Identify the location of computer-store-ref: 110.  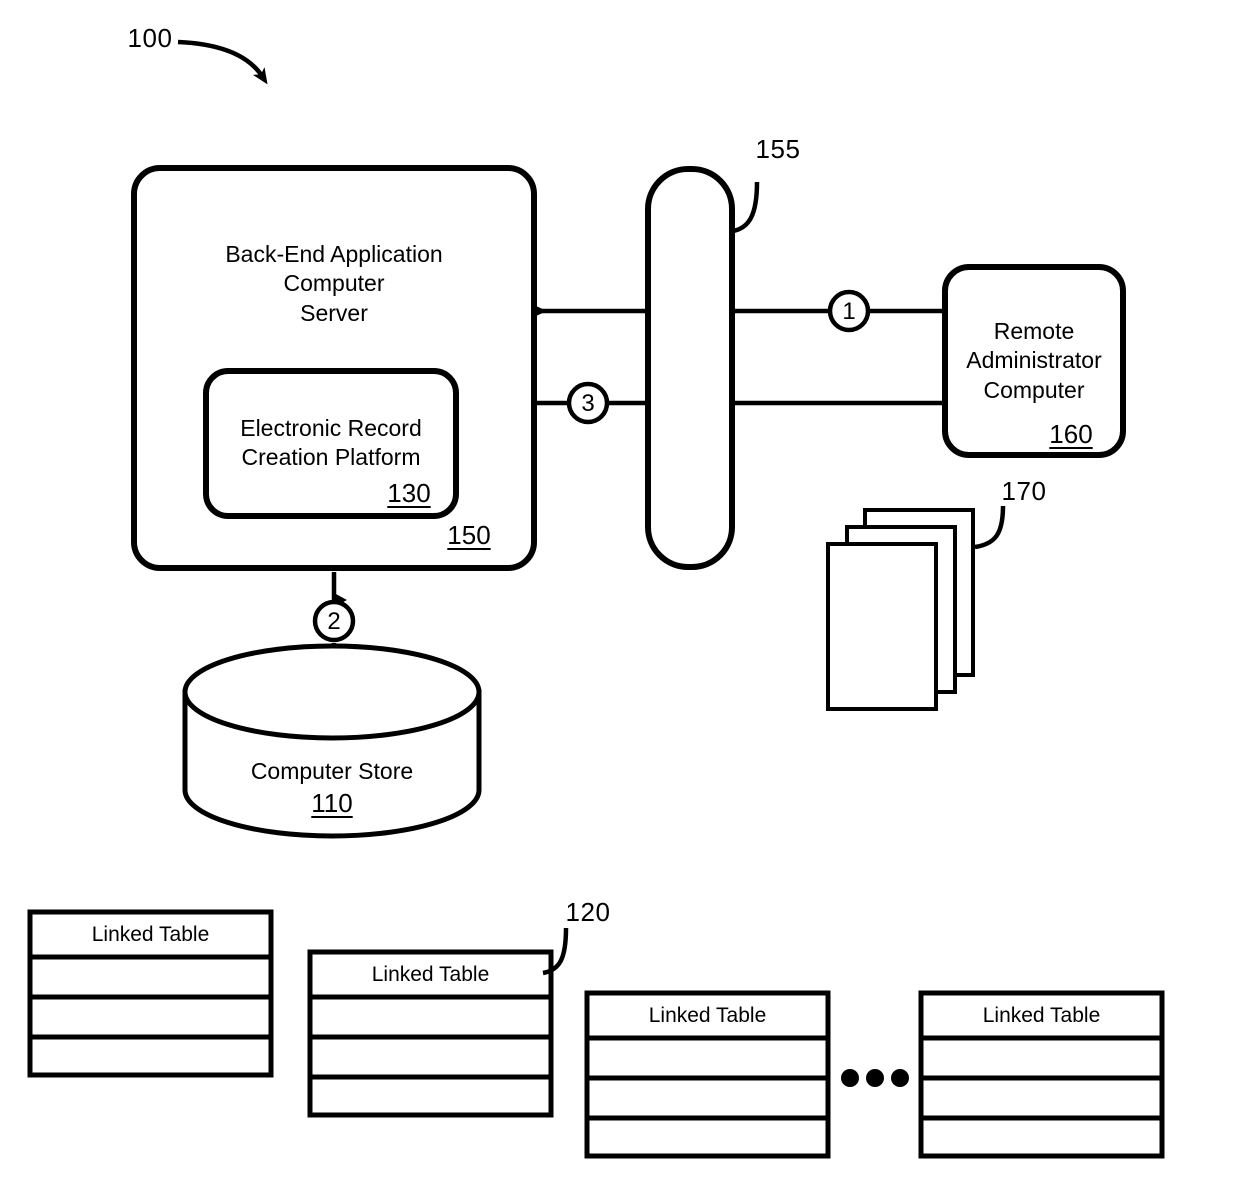
(332, 803).